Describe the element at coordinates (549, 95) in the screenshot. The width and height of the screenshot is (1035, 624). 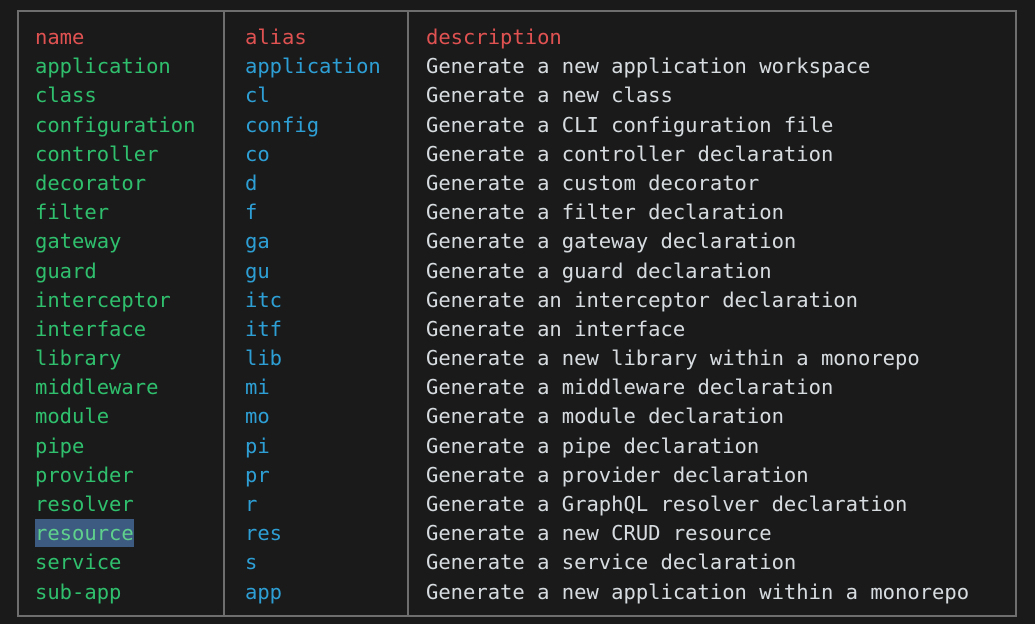
I see `cell-schematic-description: Generate a new class` at that location.